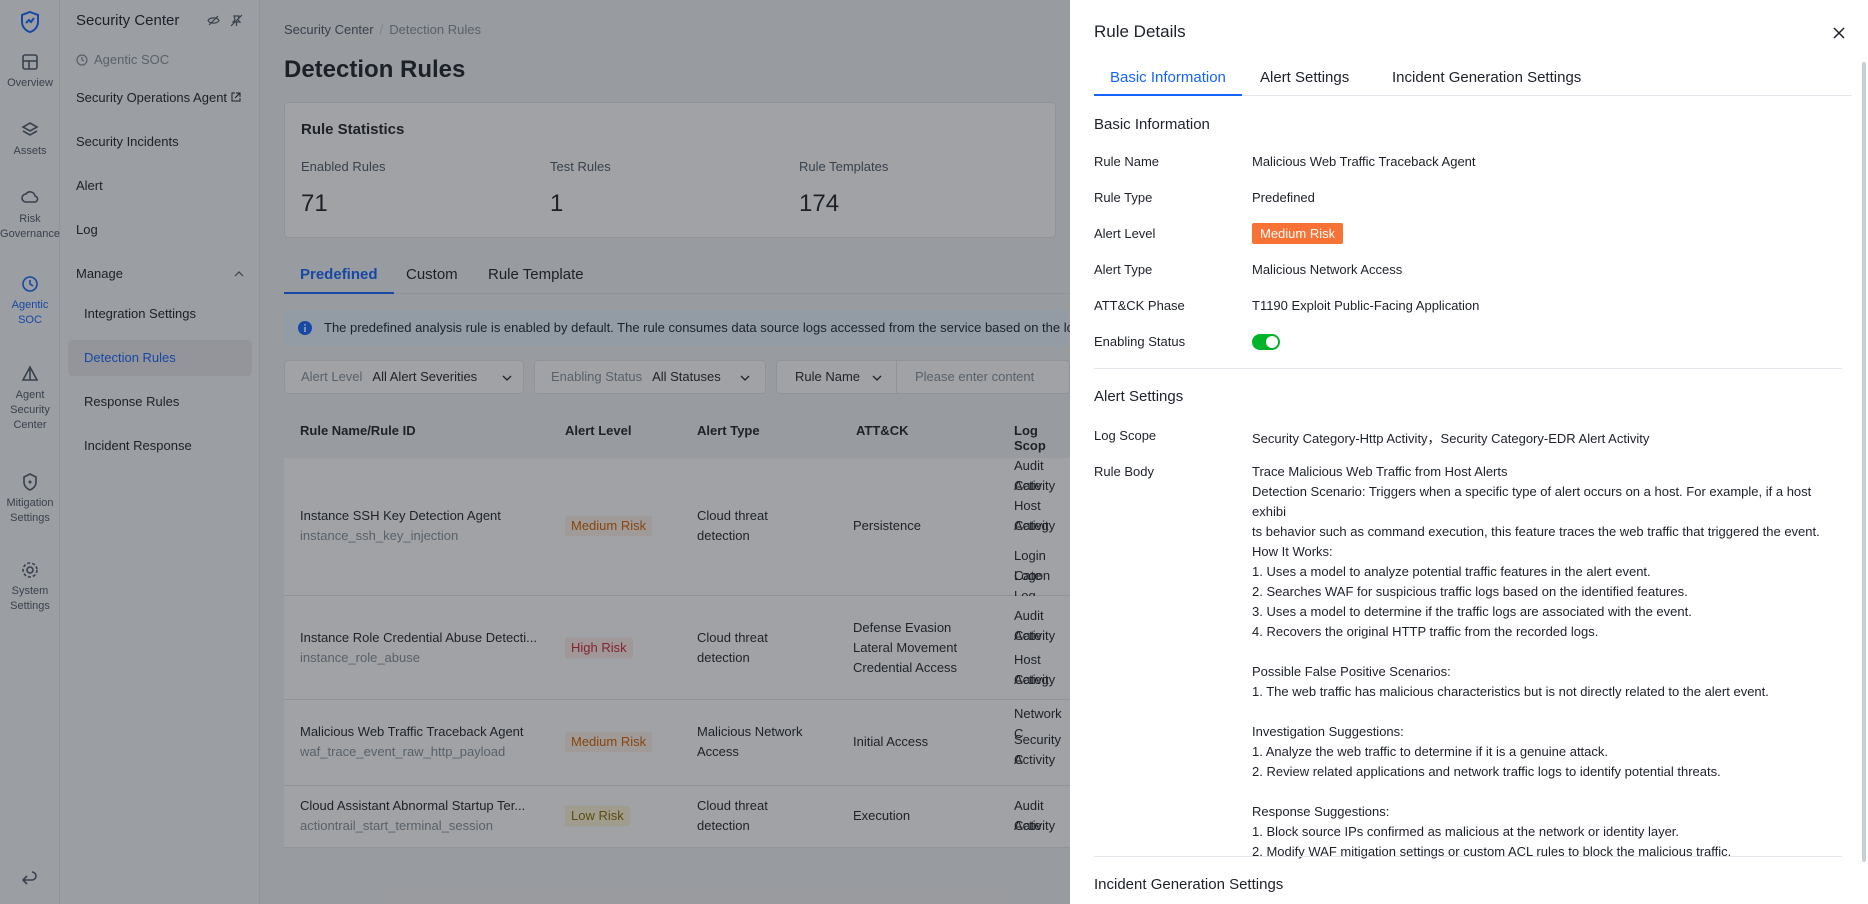  Describe the element at coordinates (1140, 341) in the screenshot. I see `enabling-status-label: Enabling Status` at that location.